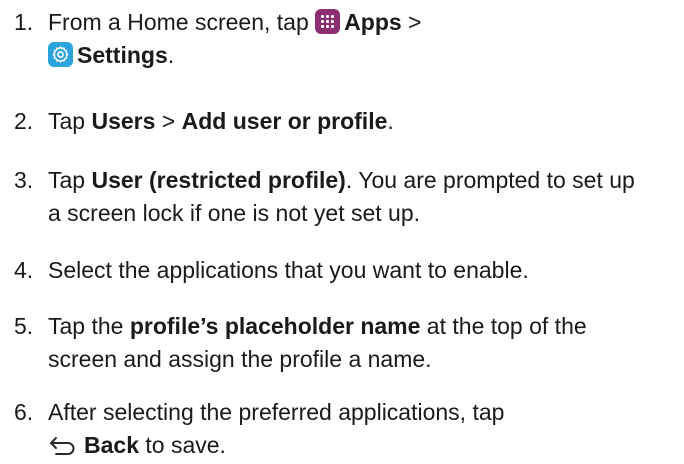 The height and width of the screenshot is (464, 684). I want to click on step-number: 3., so click(24, 180).